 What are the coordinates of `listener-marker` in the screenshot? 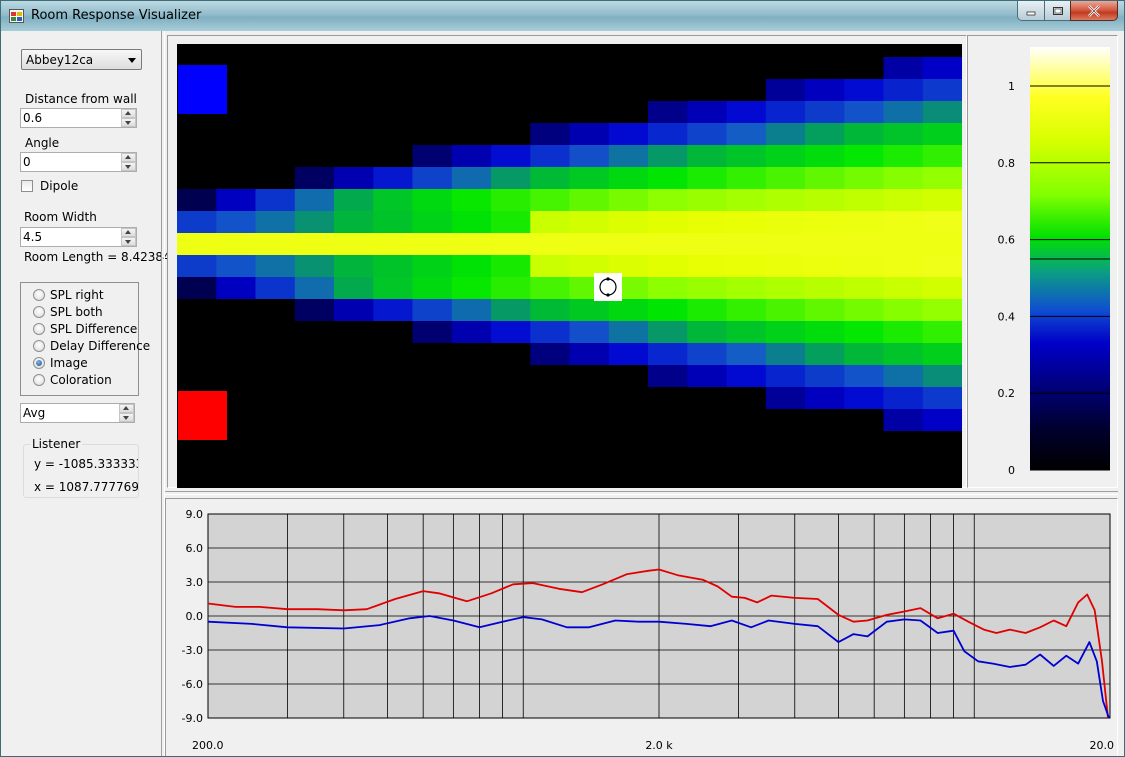 It's located at (608, 287).